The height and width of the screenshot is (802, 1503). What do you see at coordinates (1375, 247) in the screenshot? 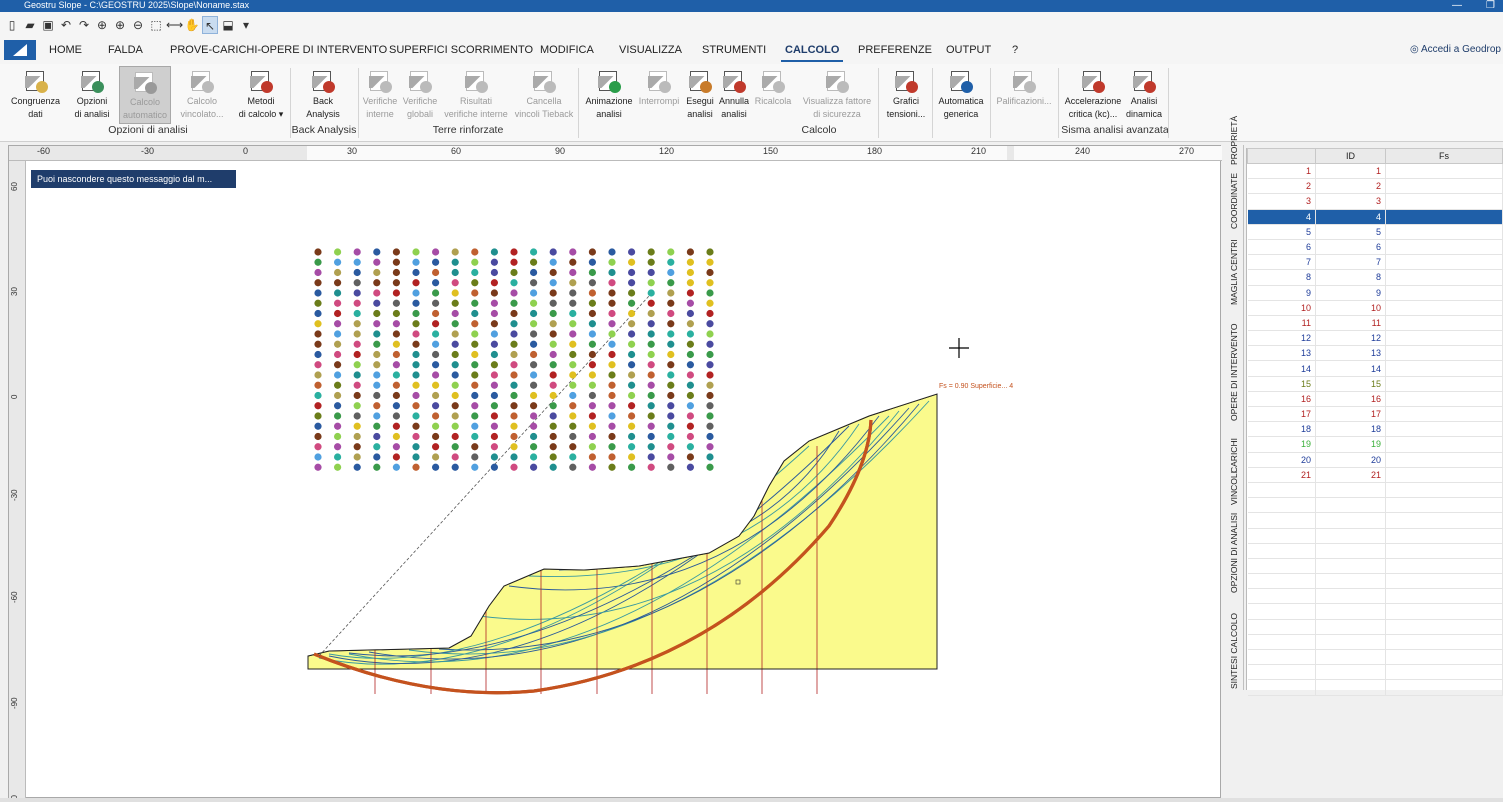
I see `table-row: 66` at bounding box center [1375, 247].